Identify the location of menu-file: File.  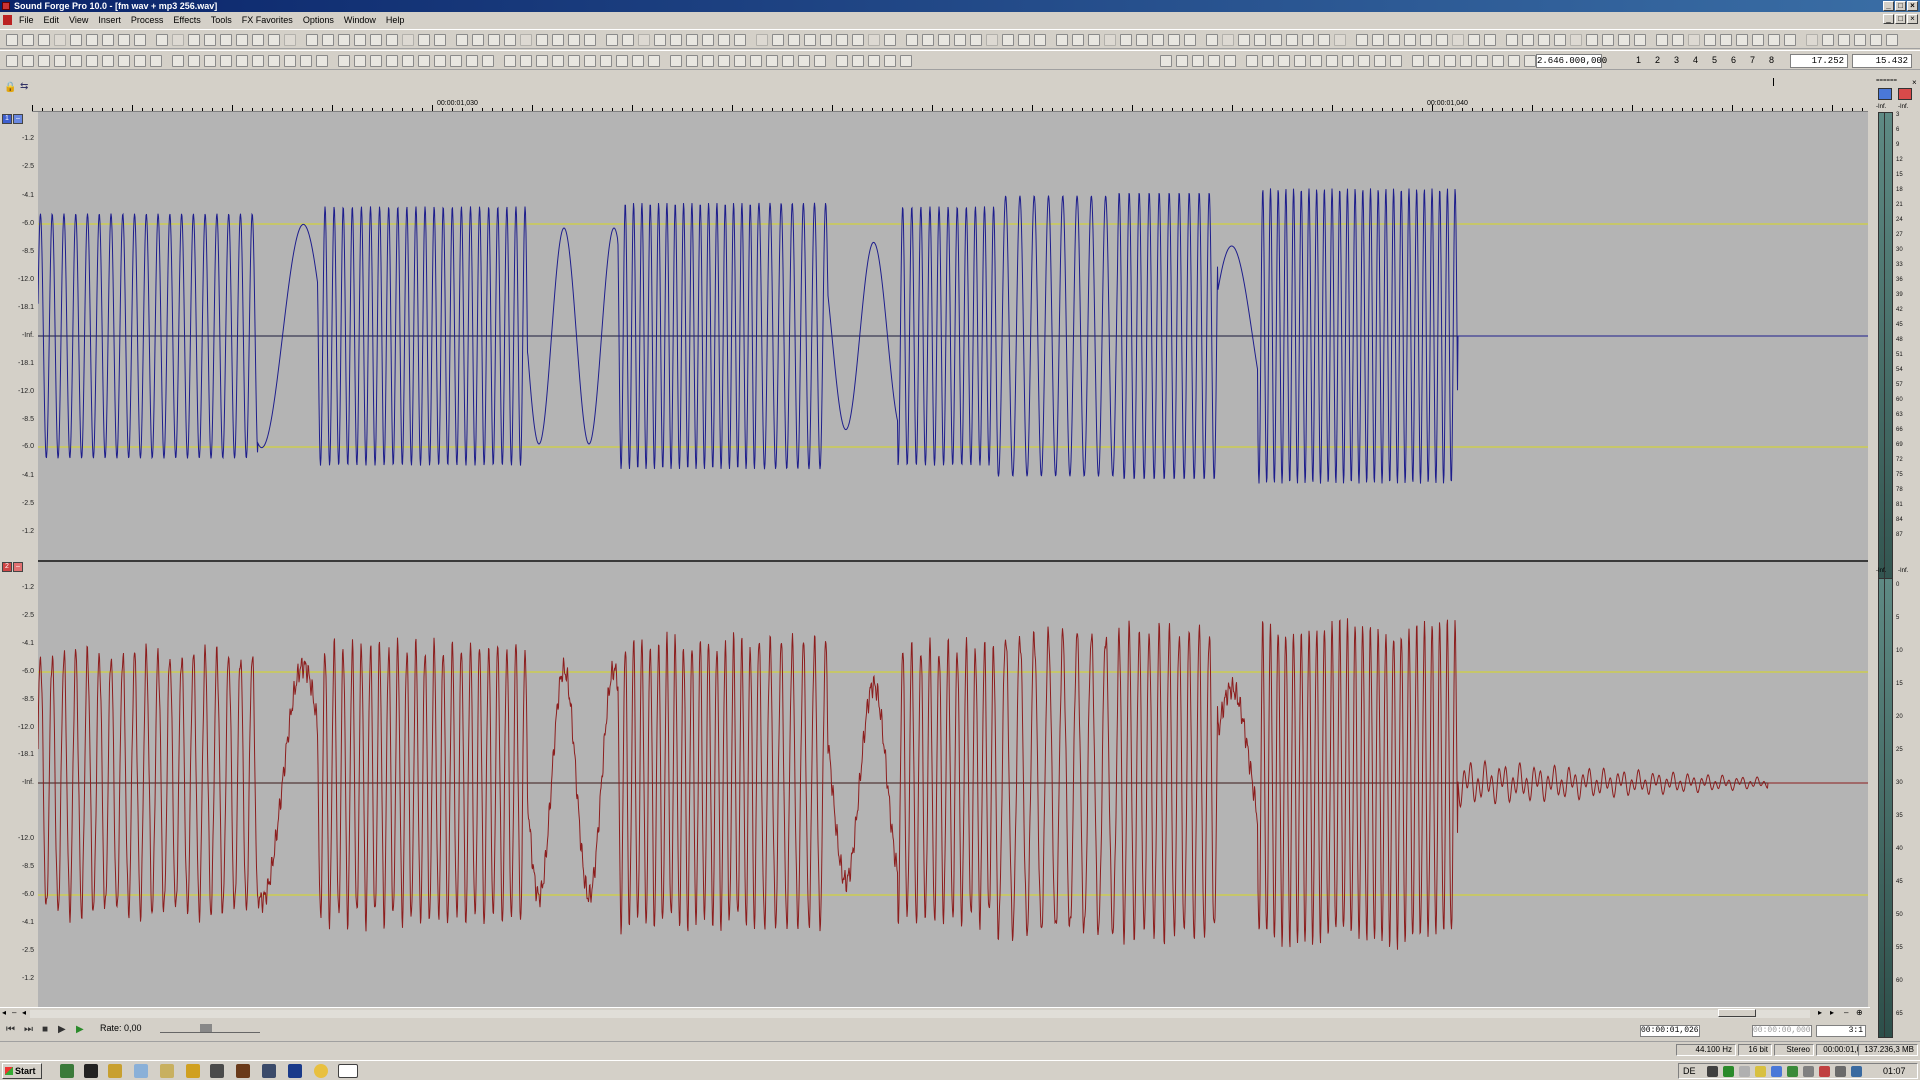
(26, 20).